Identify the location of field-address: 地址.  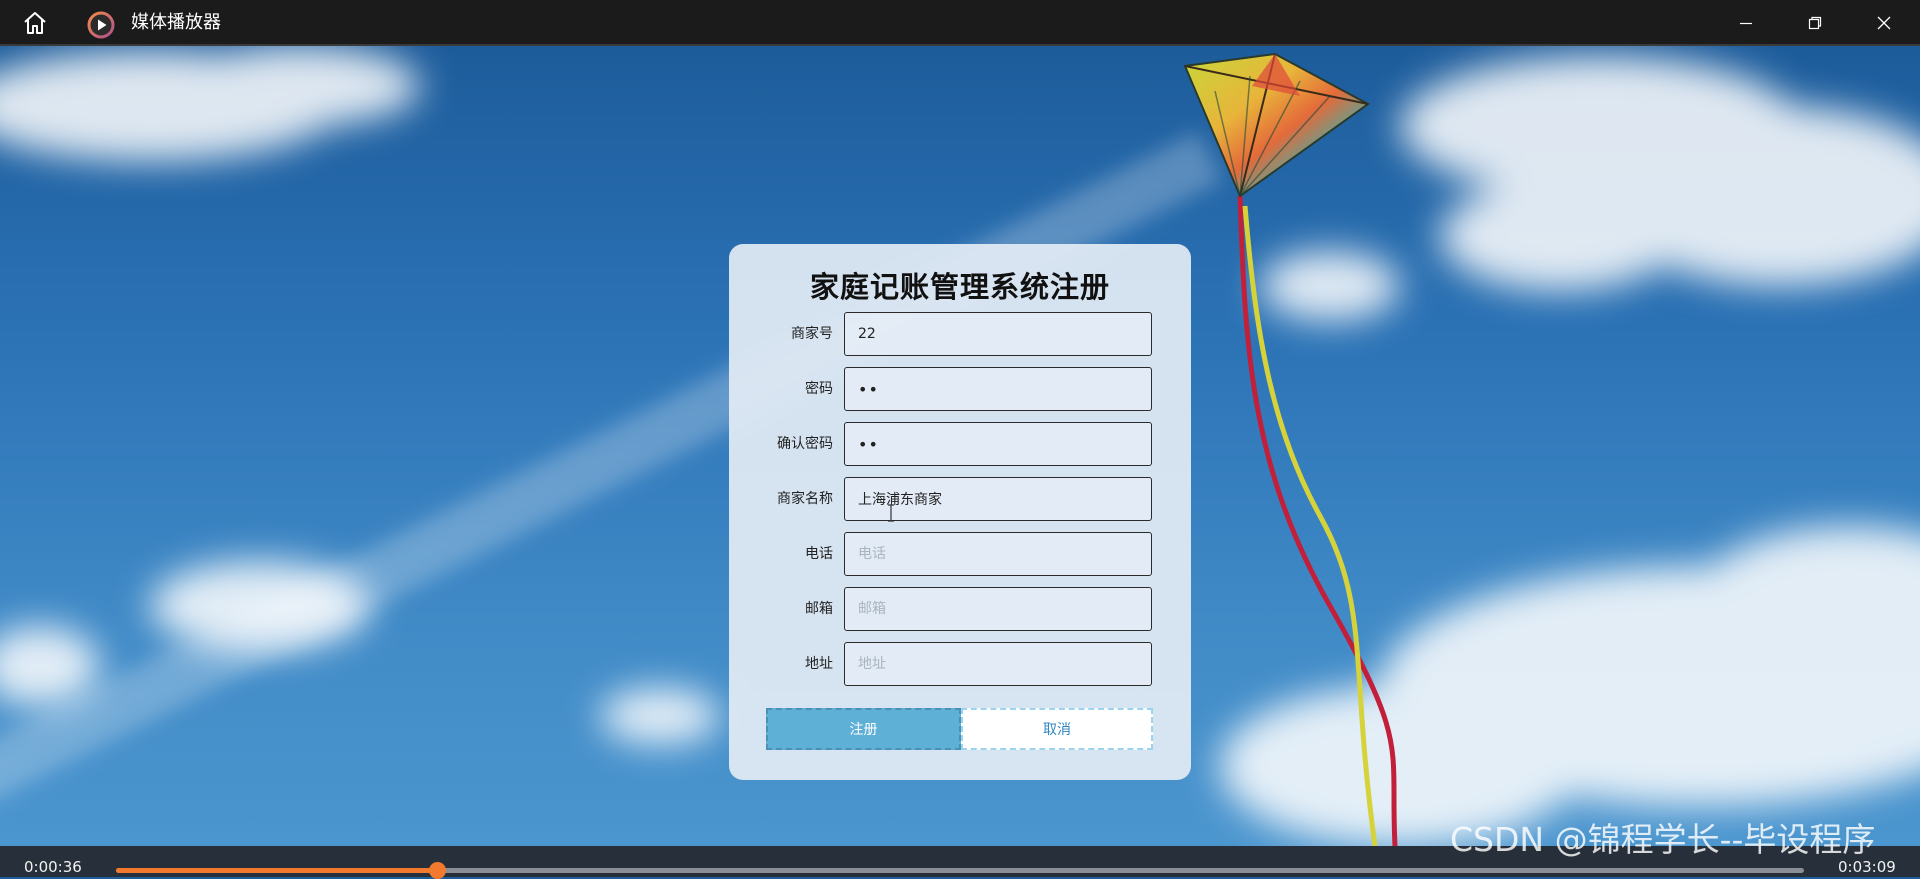
(960, 664).